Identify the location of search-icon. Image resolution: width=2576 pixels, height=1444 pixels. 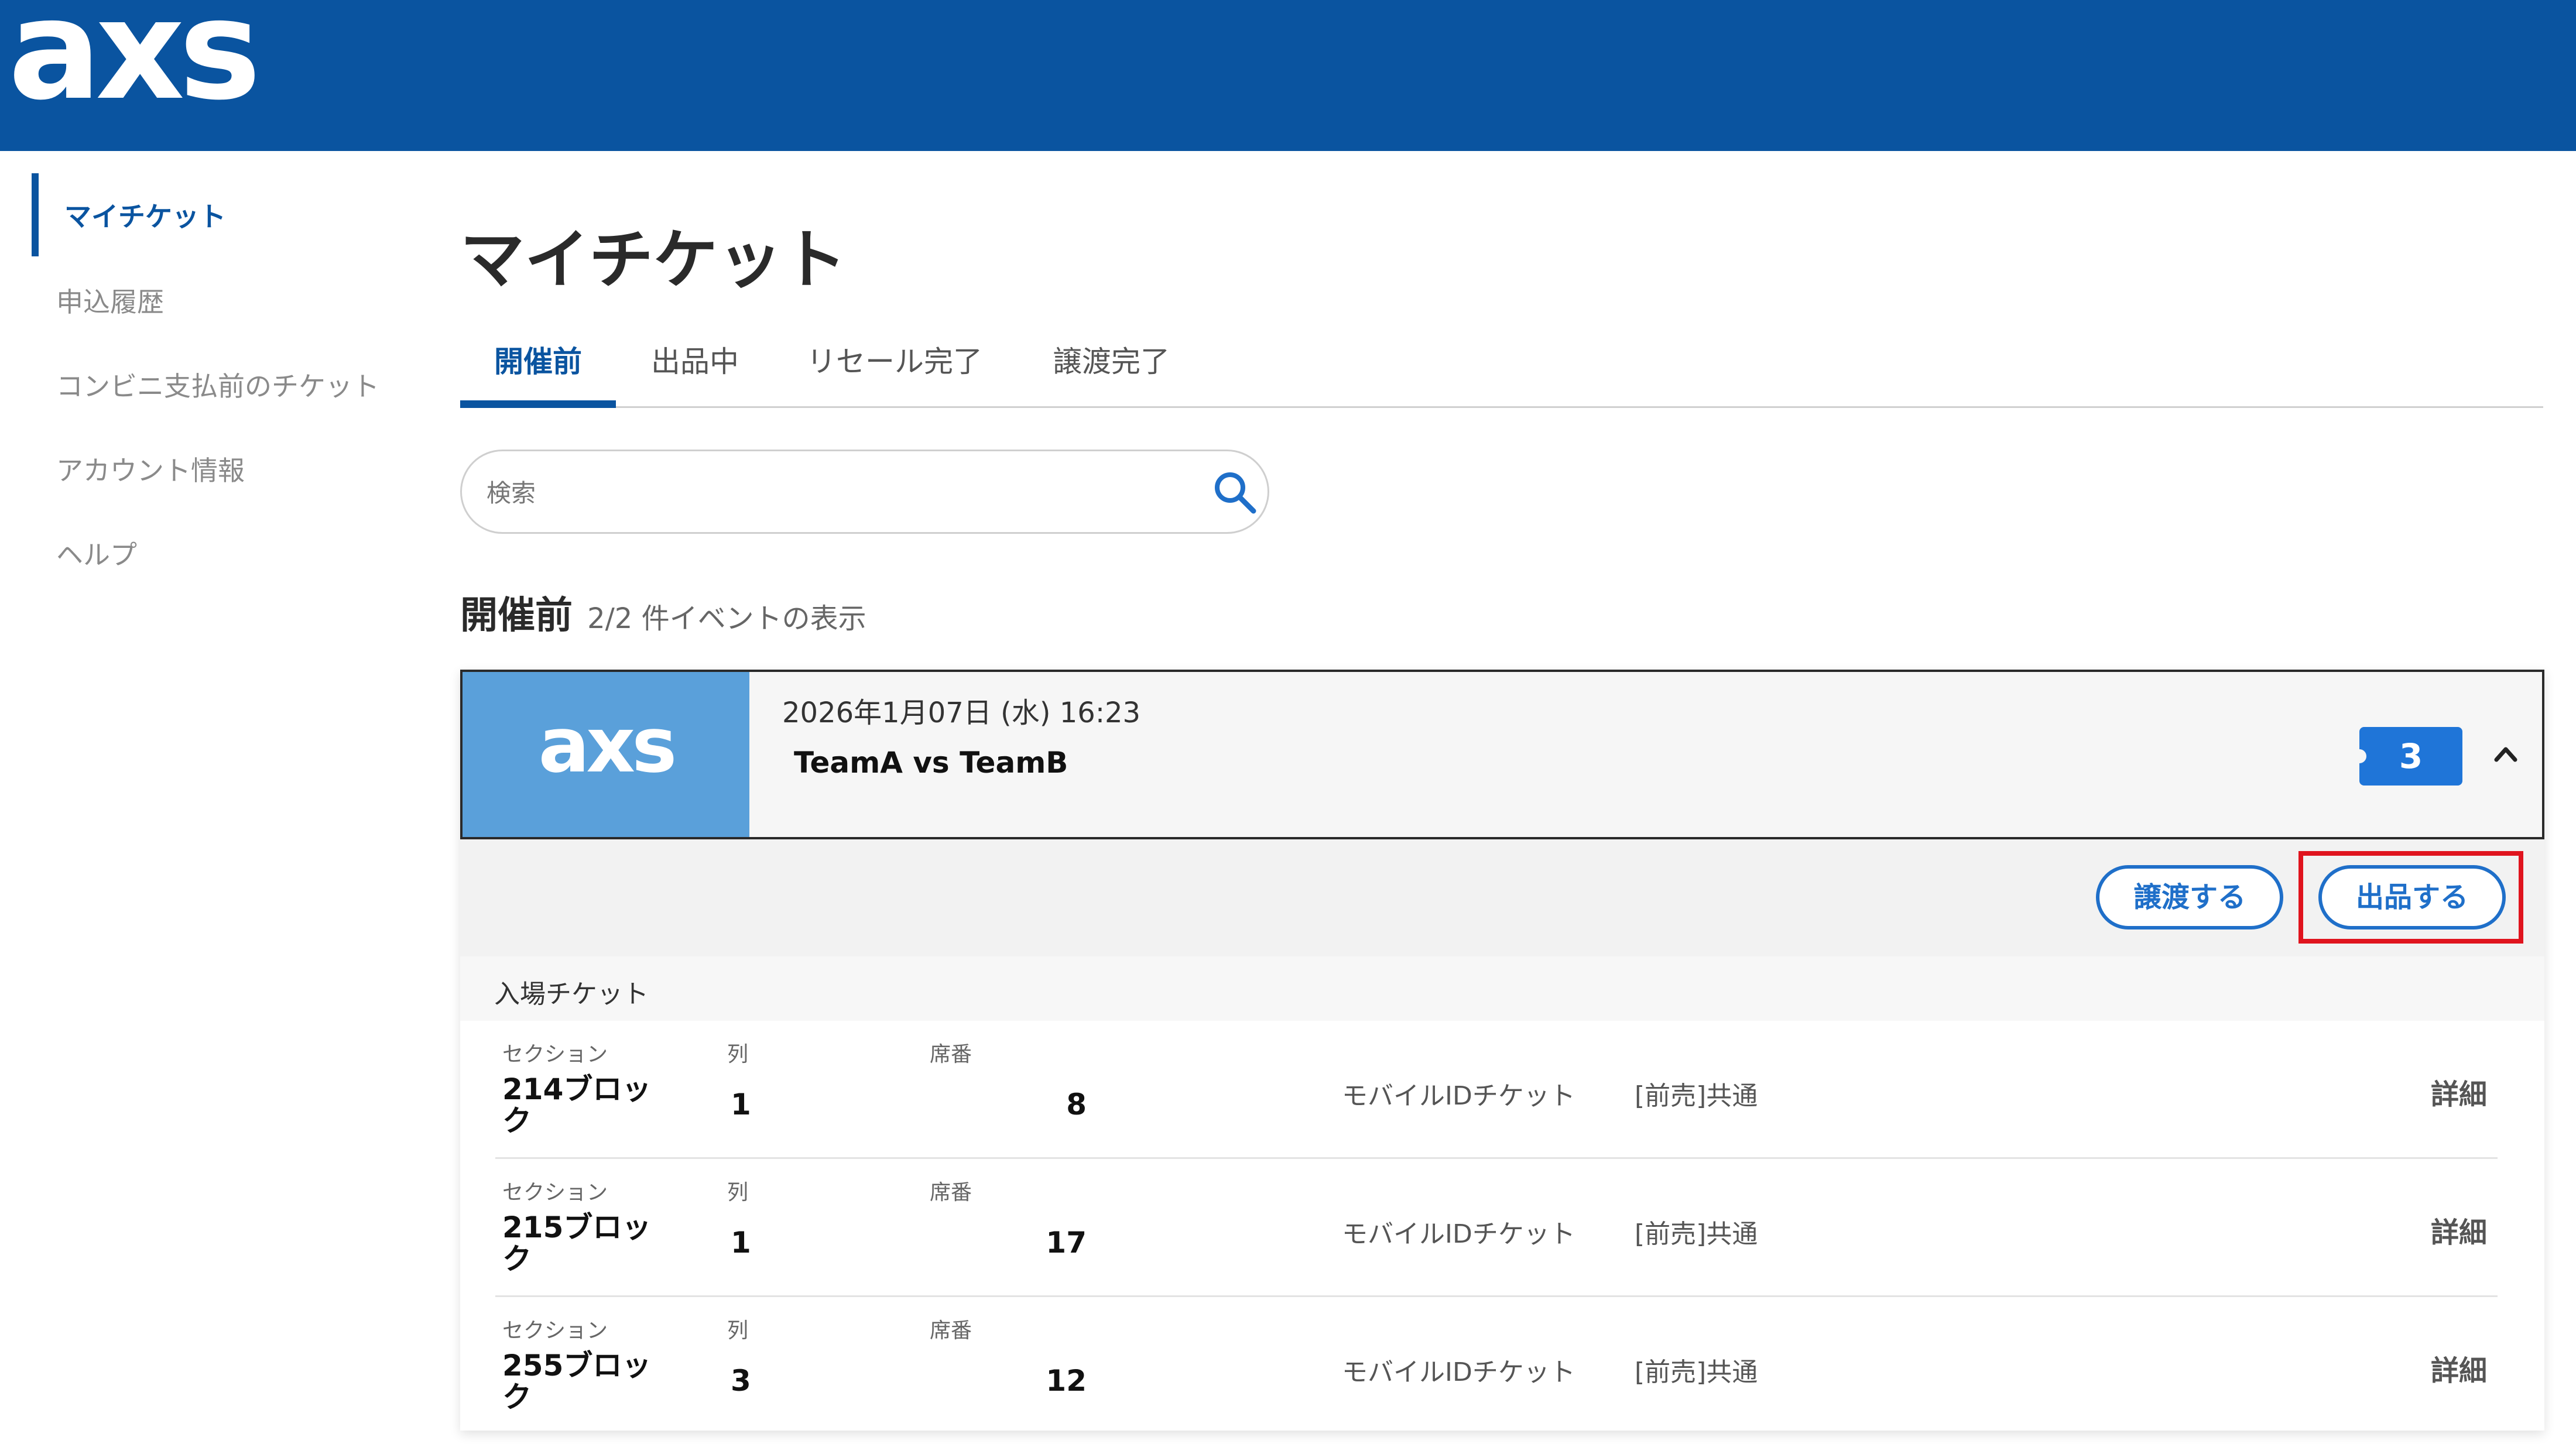
(1234, 492).